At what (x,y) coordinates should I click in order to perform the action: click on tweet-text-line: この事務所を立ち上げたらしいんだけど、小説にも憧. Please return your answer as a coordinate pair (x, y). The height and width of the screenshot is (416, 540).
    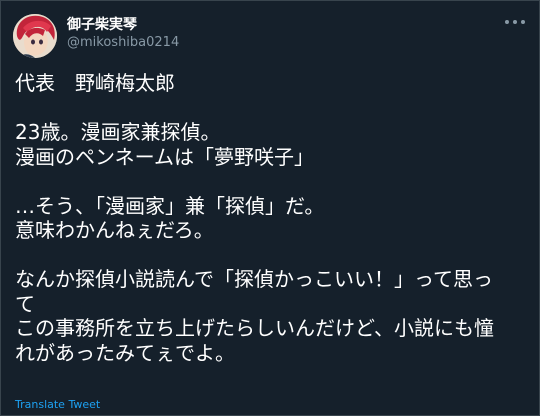
    Looking at the image, I should click on (254, 328).